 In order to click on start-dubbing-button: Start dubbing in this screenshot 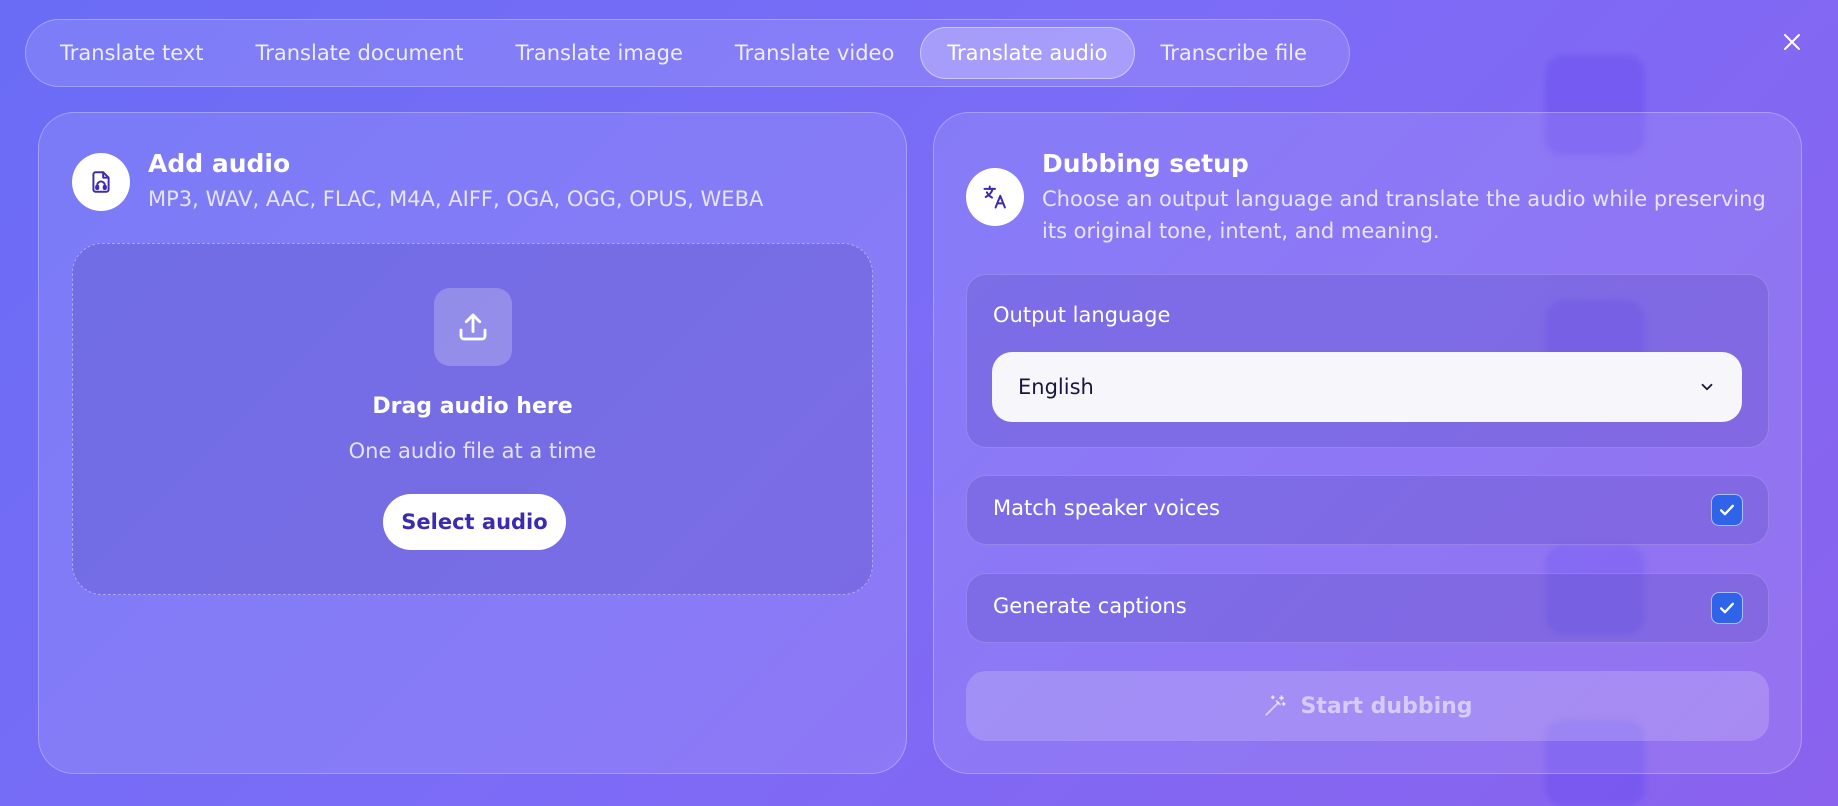, I will do `click(1367, 706)`.